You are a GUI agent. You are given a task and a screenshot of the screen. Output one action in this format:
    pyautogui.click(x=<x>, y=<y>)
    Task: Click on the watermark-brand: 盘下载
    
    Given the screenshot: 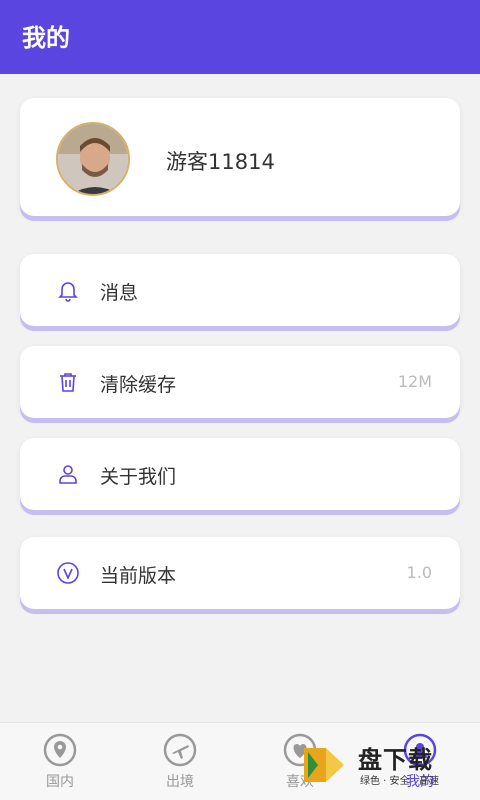 What is the action you would take?
    pyautogui.click(x=395, y=760)
    